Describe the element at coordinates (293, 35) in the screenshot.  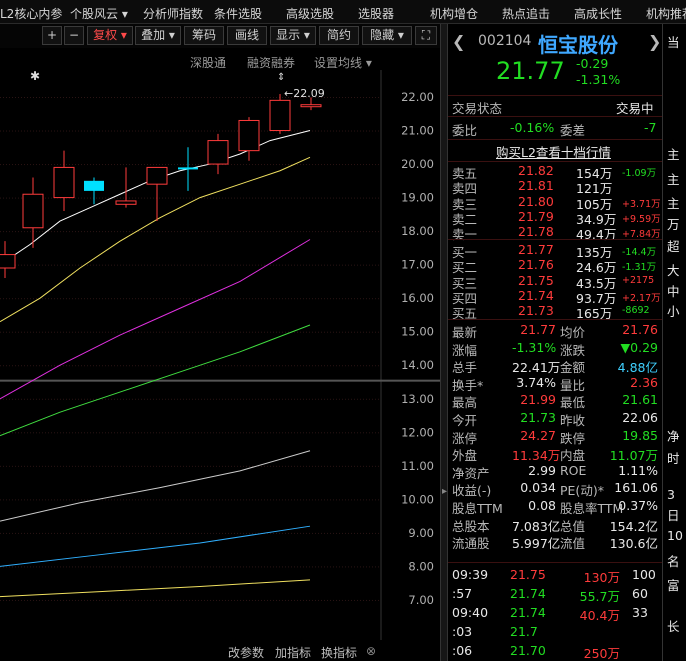
I see `display-button: 显示 ▾` at that location.